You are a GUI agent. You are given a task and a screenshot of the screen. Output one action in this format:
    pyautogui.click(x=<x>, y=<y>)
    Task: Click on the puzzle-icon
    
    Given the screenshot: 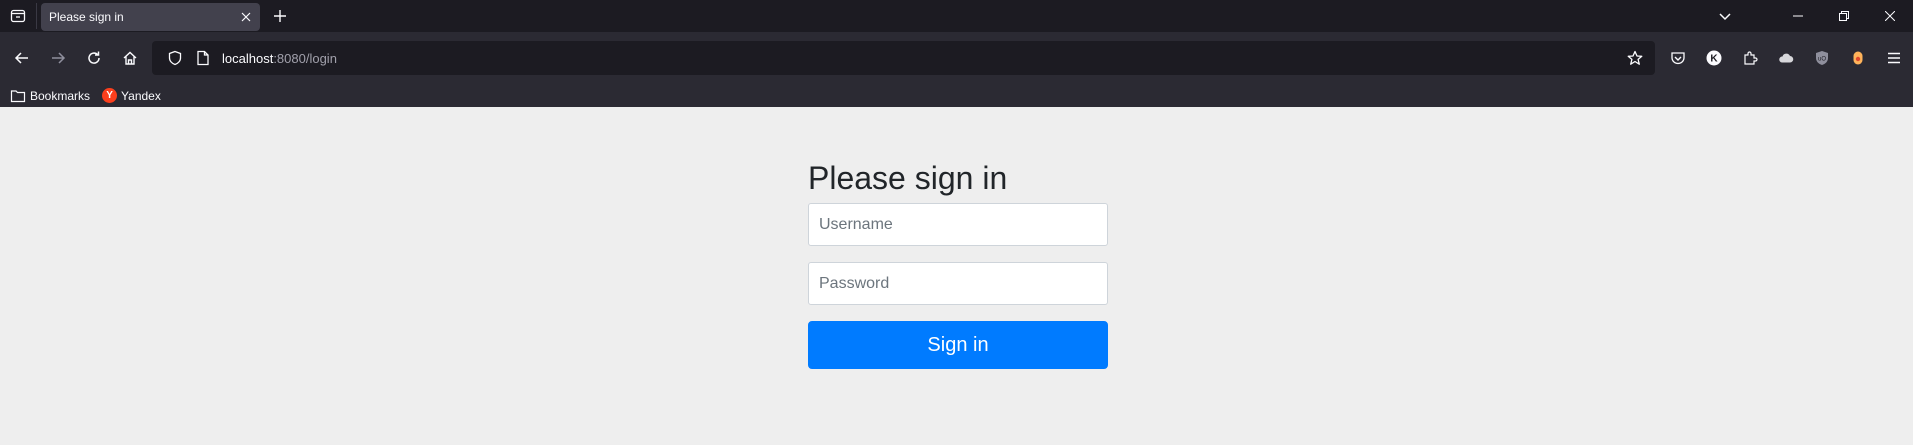 What is the action you would take?
    pyautogui.click(x=1751, y=58)
    